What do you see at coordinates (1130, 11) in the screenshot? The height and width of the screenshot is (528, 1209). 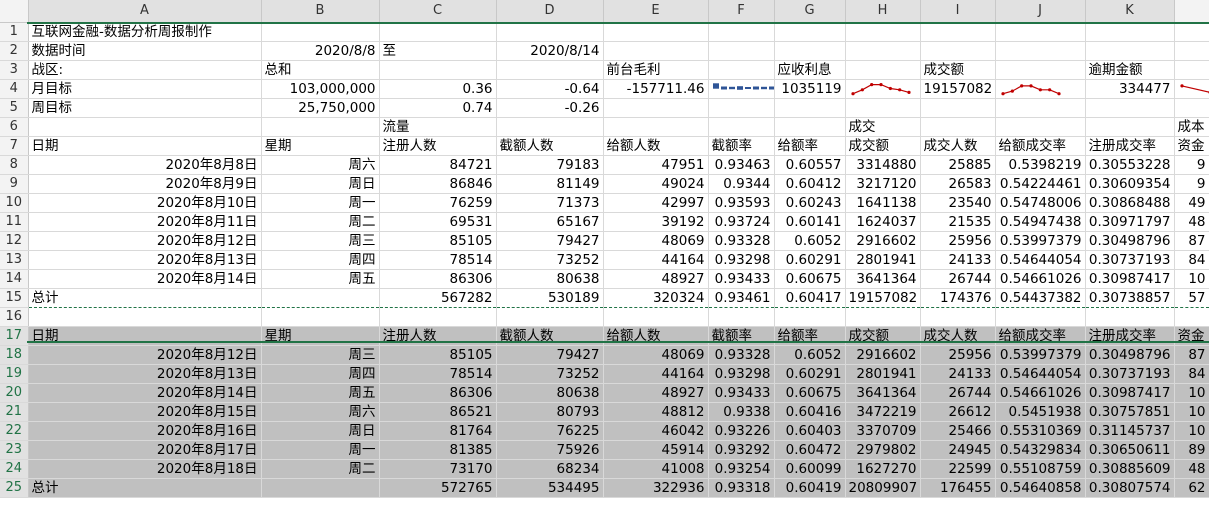 I see `column-header-k: K` at bounding box center [1130, 11].